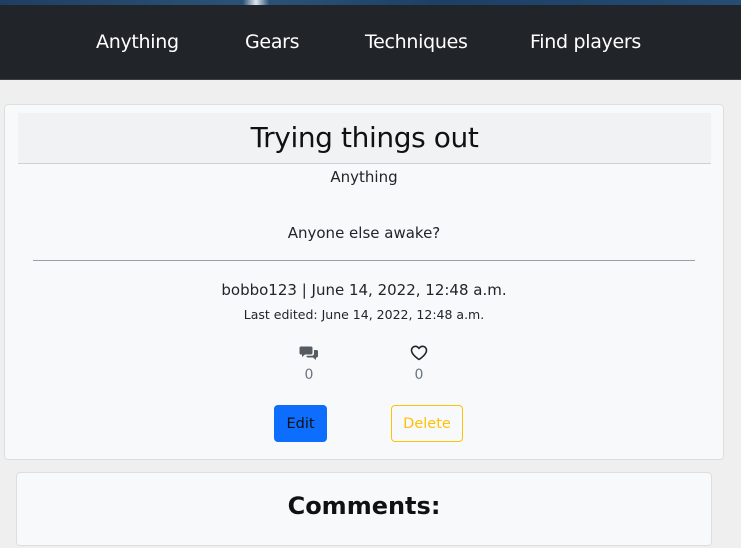 This screenshot has height=548, width=741. I want to click on main-navbar: Anything Gears Techniques Find players, so click(370, 42).